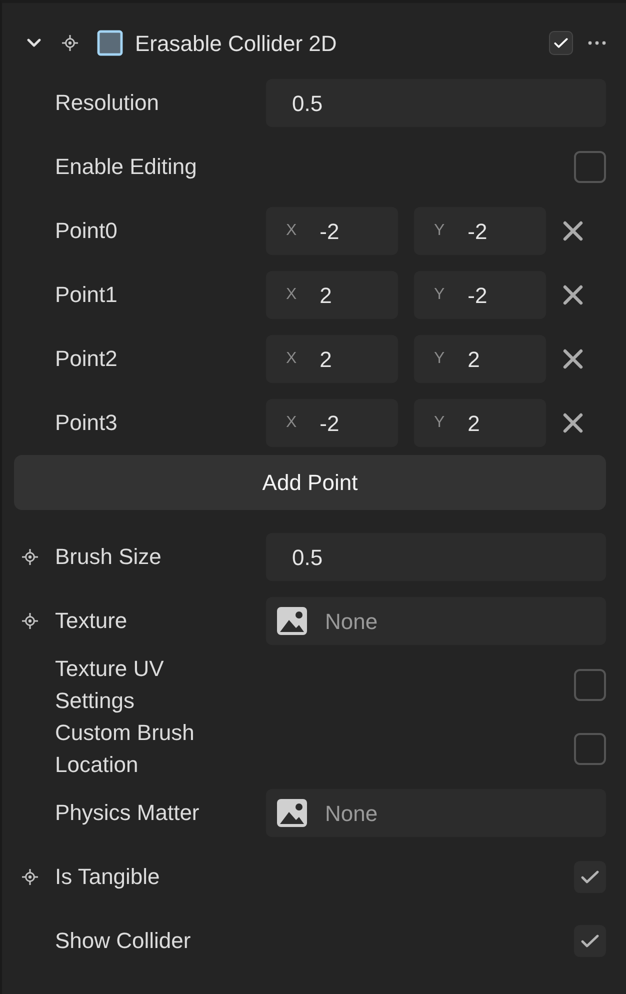 The height and width of the screenshot is (994, 626). I want to click on enable-checkbox, so click(561, 43).